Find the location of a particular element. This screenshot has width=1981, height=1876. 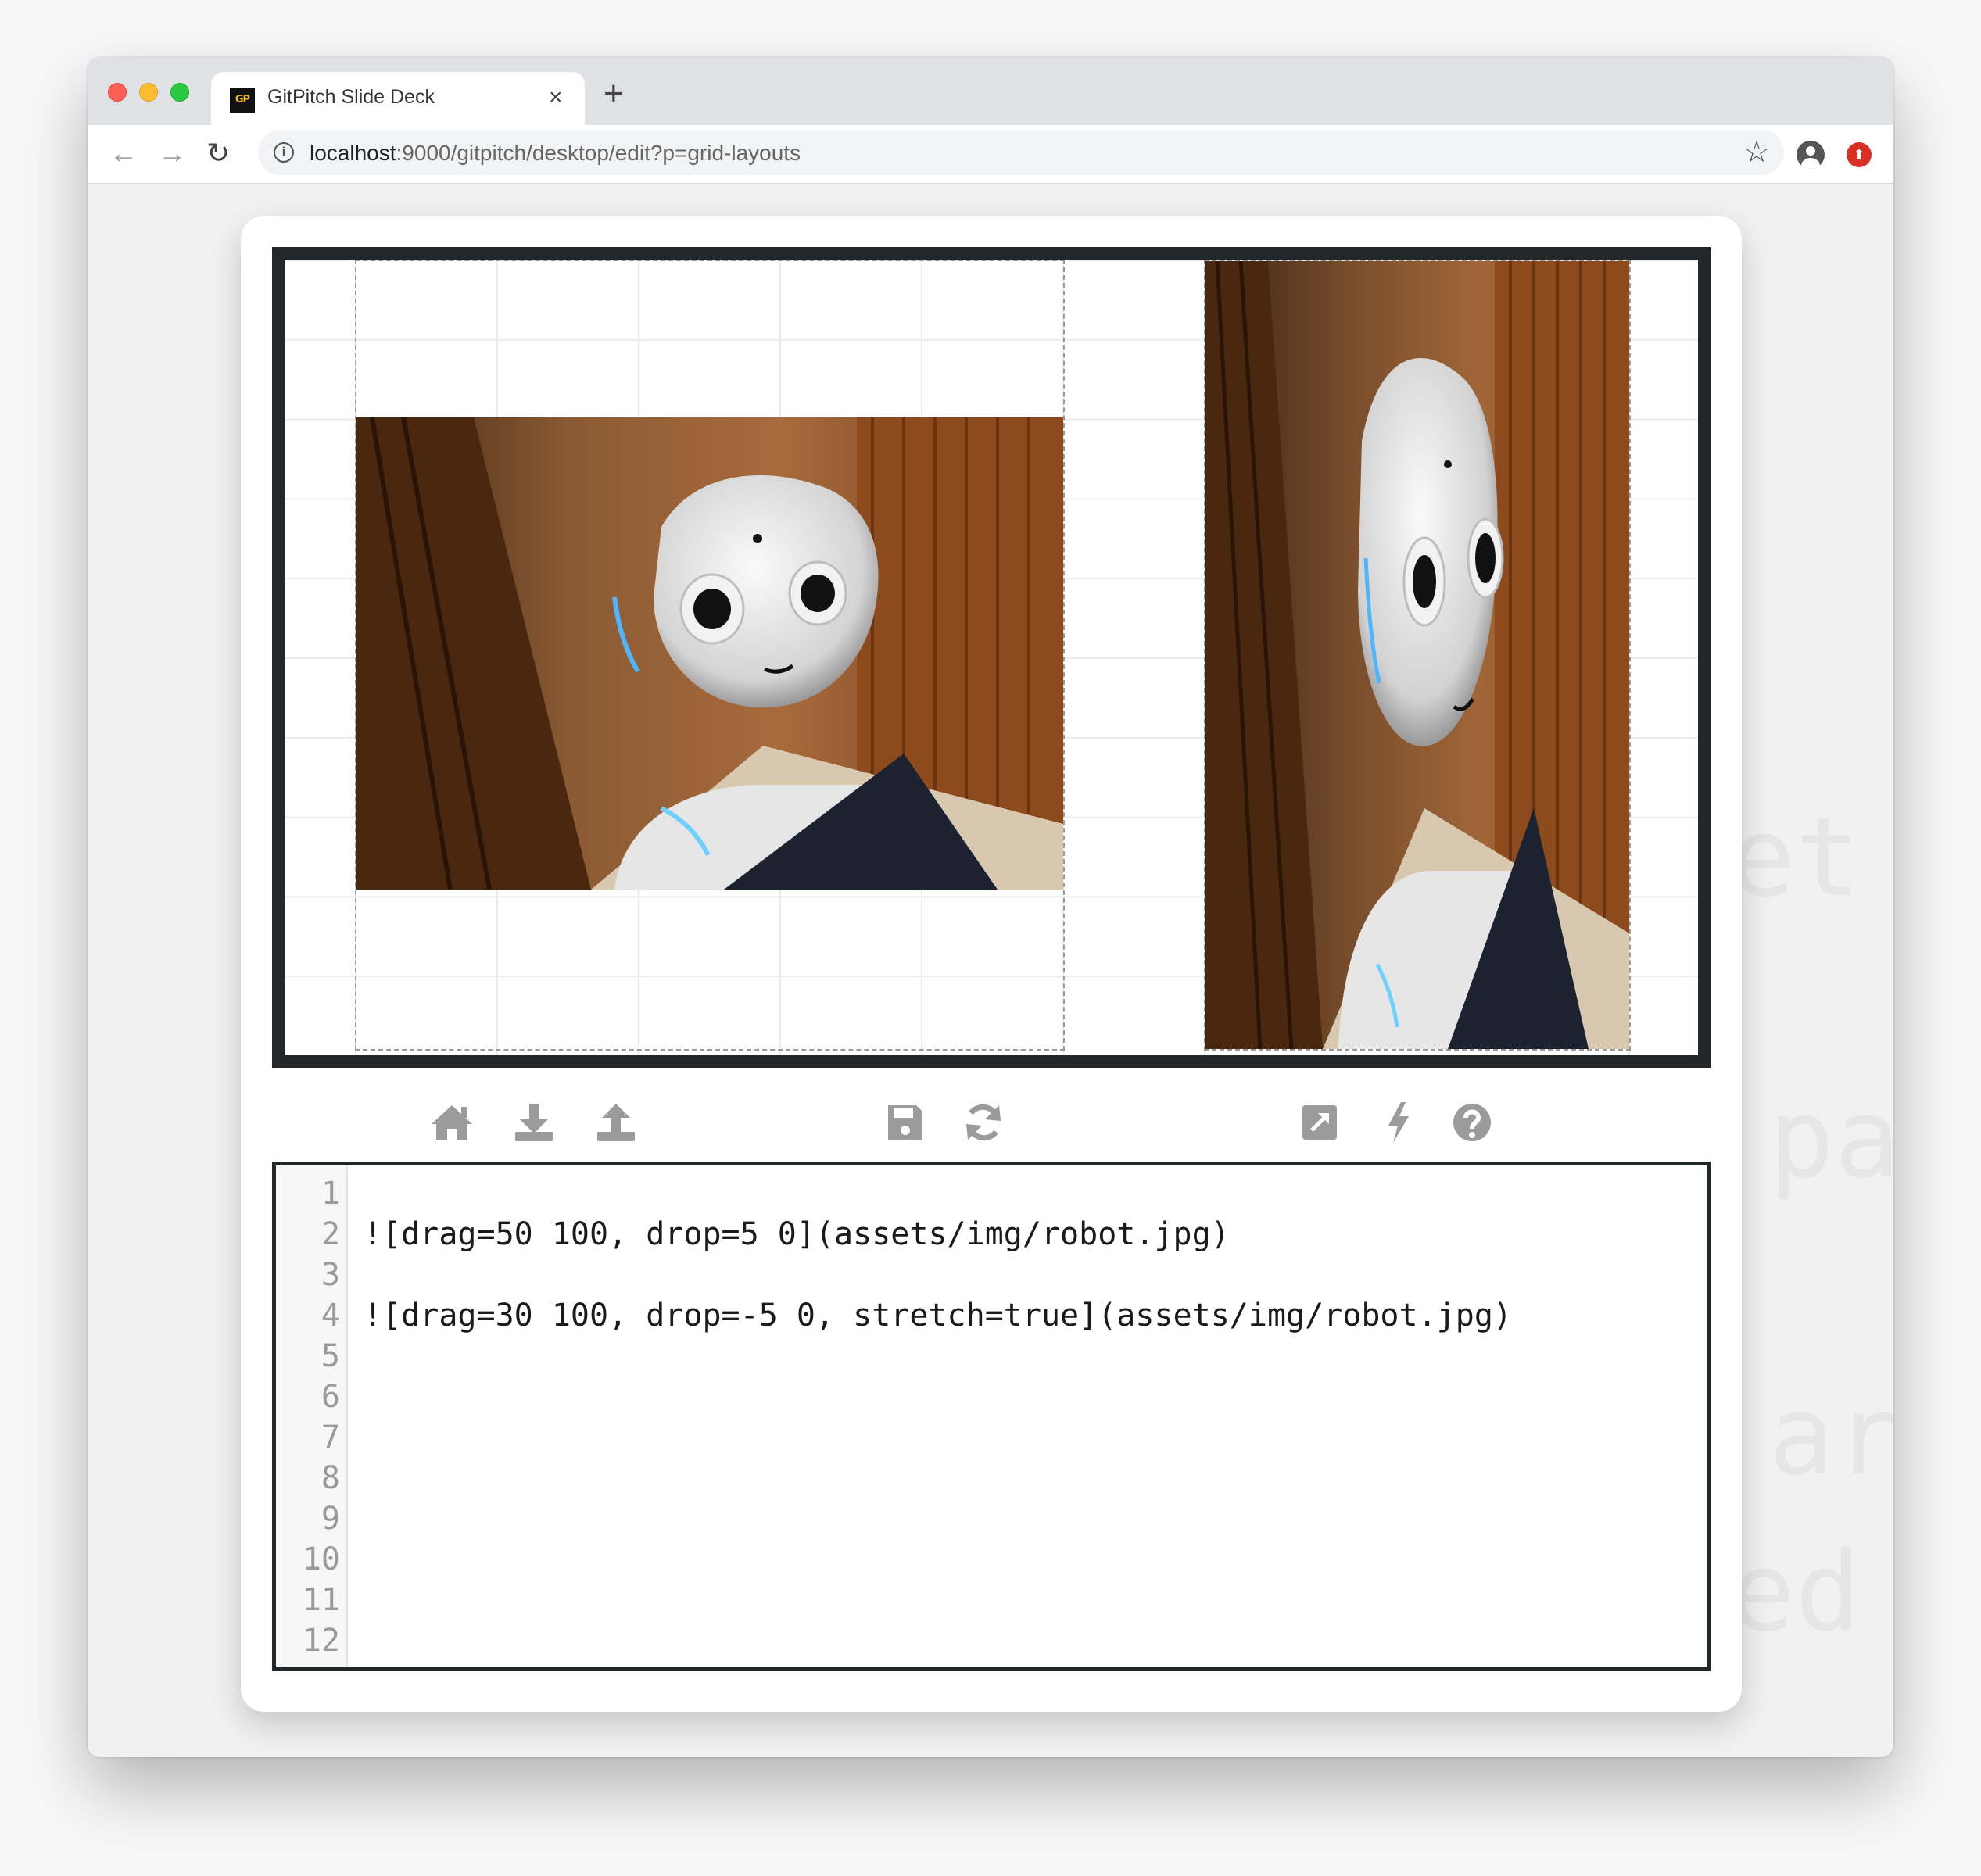

robot-image-left is located at coordinates (709, 653).